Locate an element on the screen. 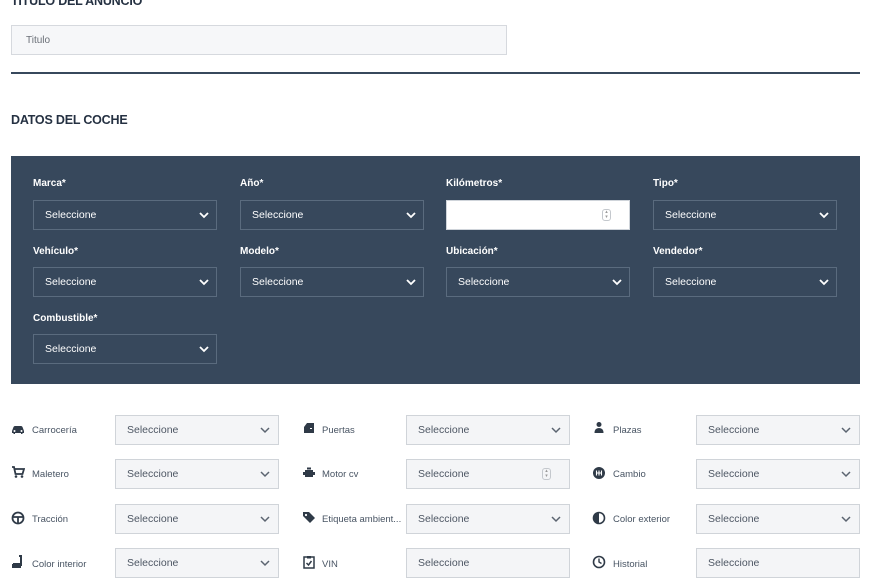 The width and height of the screenshot is (870, 578). half-circle-icon is located at coordinates (599, 518).